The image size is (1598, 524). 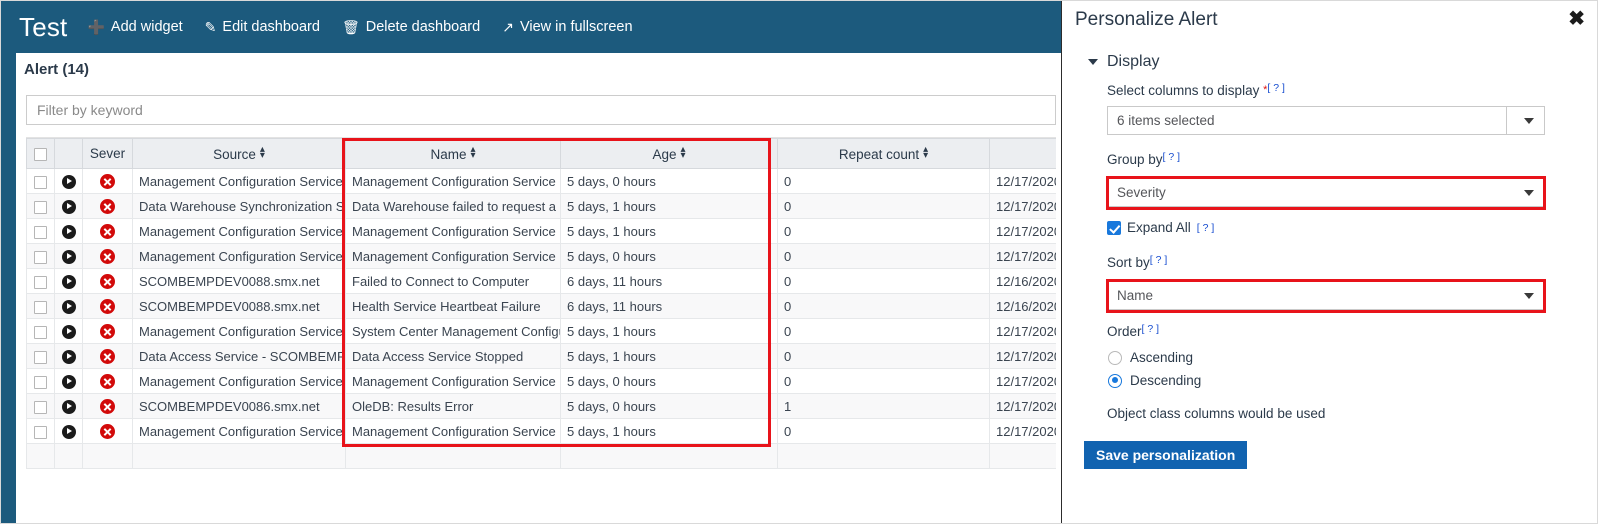 What do you see at coordinates (1576, 19) in the screenshot?
I see `close-icon: ✖` at bounding box center [1576, 19].